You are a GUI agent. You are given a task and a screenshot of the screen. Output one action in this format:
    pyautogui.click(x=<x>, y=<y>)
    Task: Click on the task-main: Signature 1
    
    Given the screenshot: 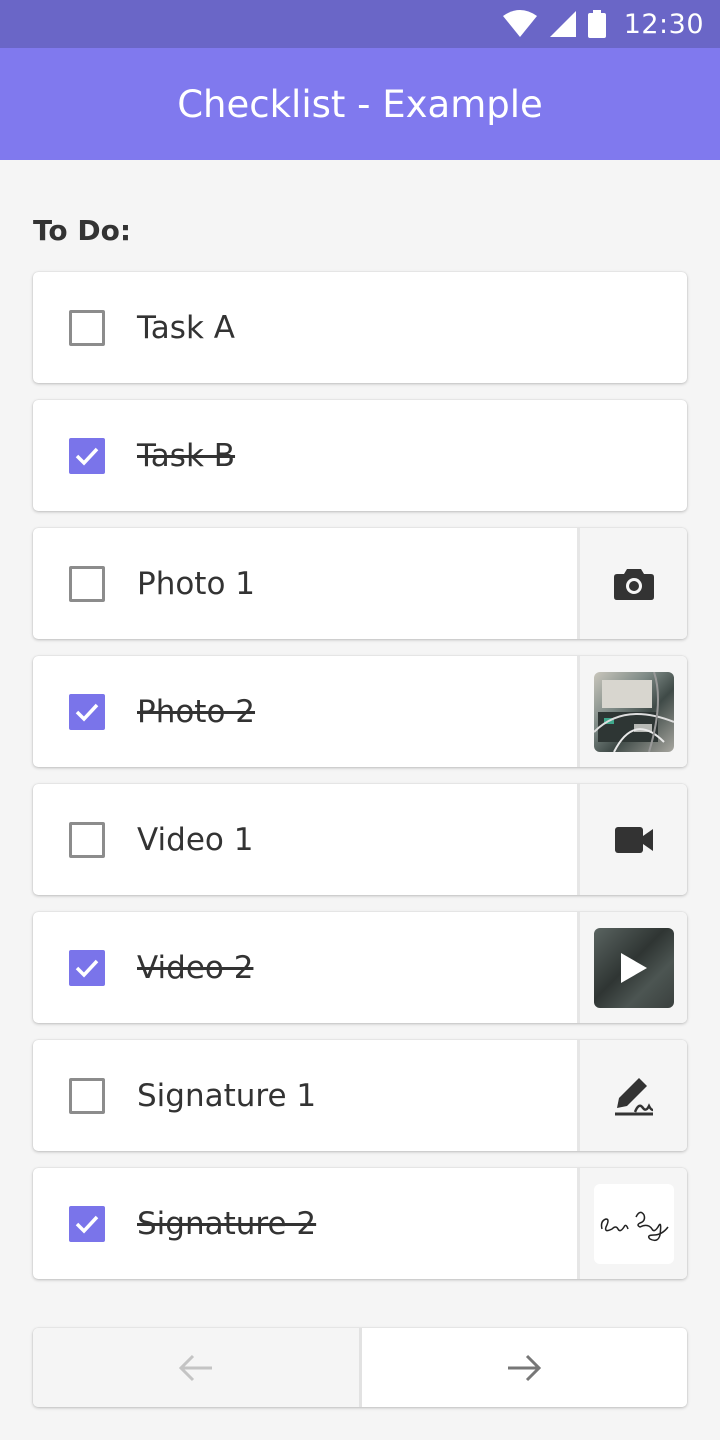 What is the action you would take?
    pyautogui.click(x=305, y=1095)
    